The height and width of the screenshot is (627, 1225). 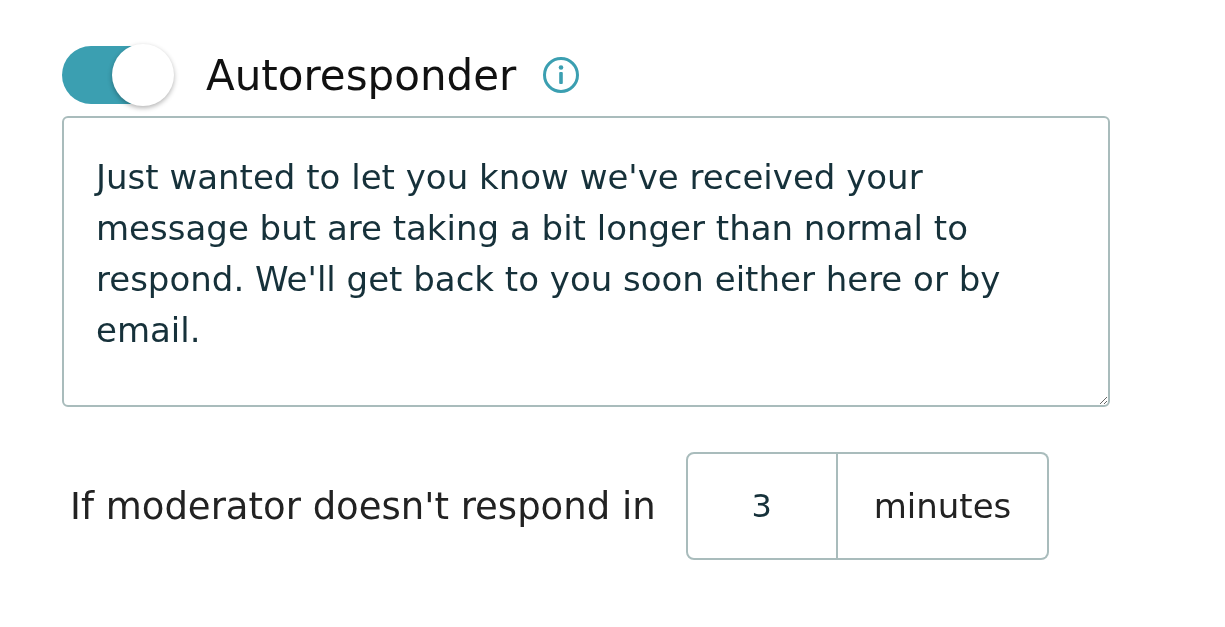 What do you see at coordinates (561, 75) in the screenshot?
I see `info-icon` at bounding box center [561, 75].